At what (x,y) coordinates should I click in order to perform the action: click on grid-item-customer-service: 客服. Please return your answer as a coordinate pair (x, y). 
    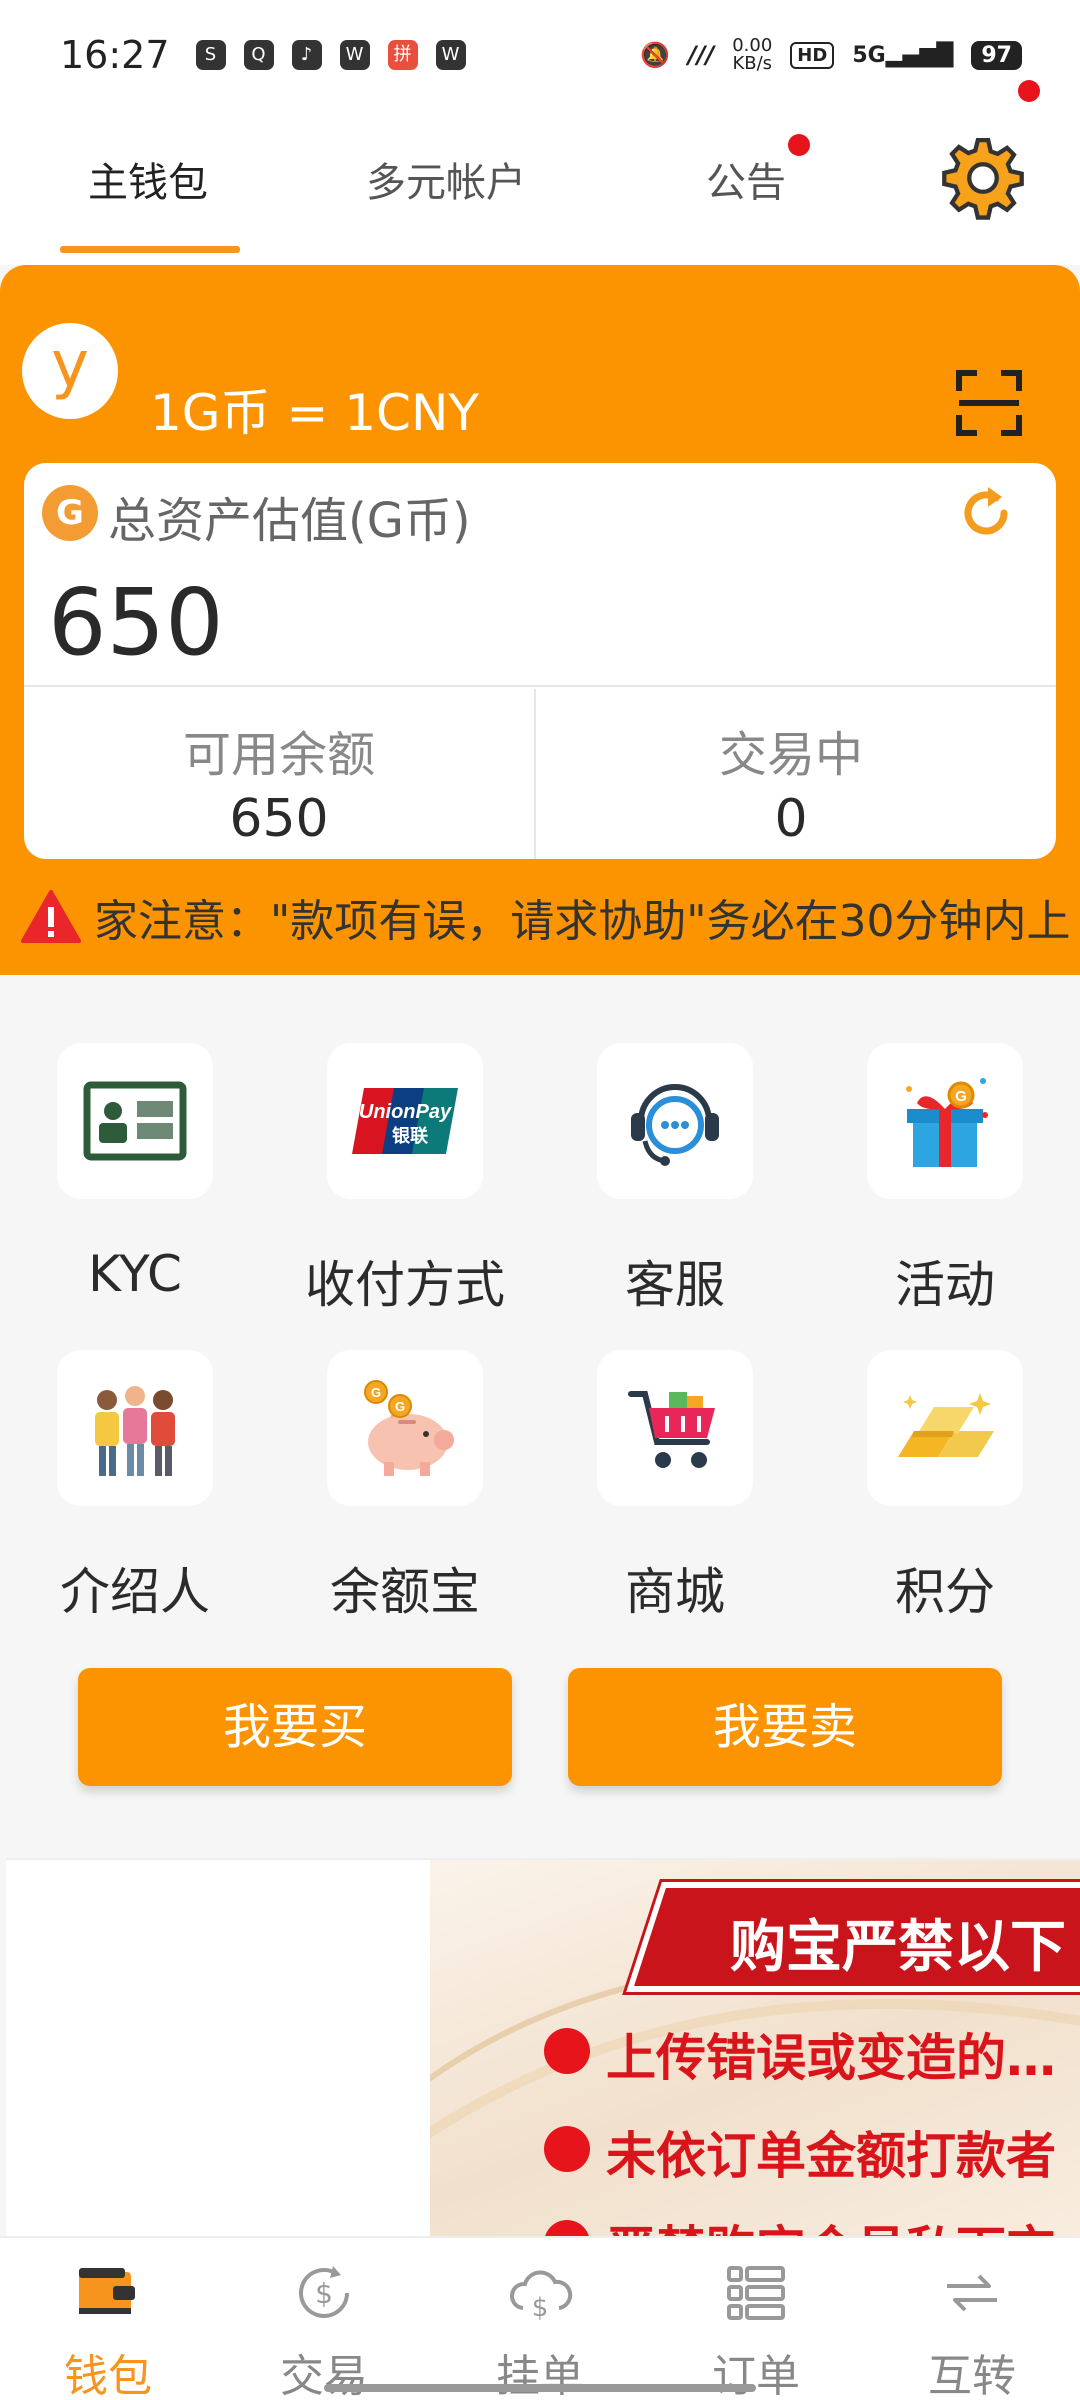
    Looking at the image, I should click on (675, 1180).